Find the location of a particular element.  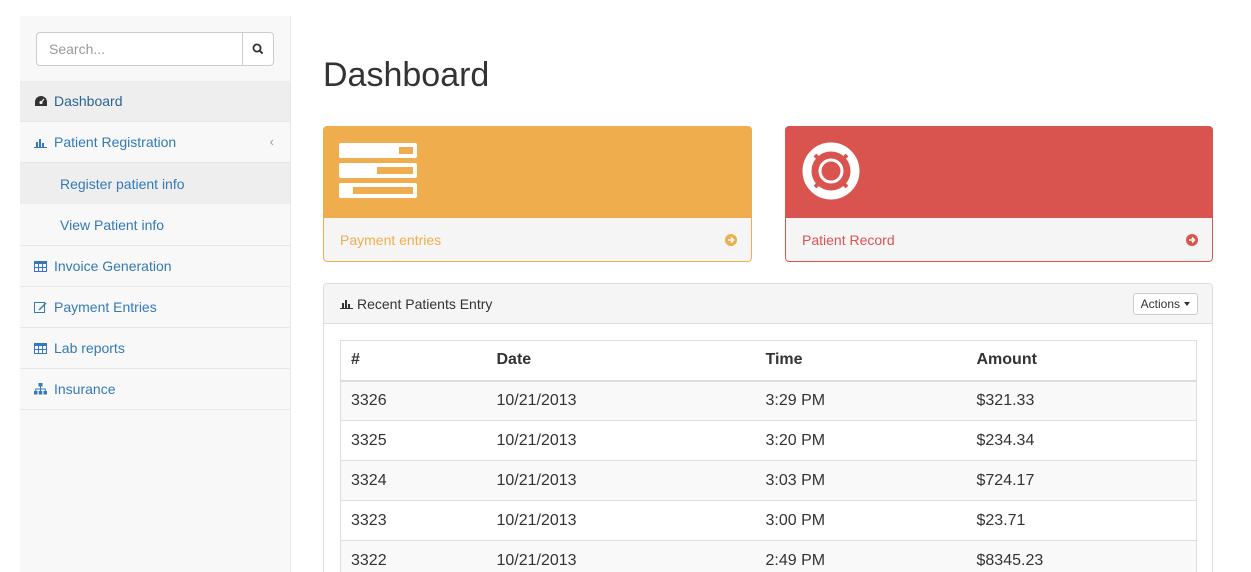

cell-amount: $321.33 is located at coordinates (1081, 400).